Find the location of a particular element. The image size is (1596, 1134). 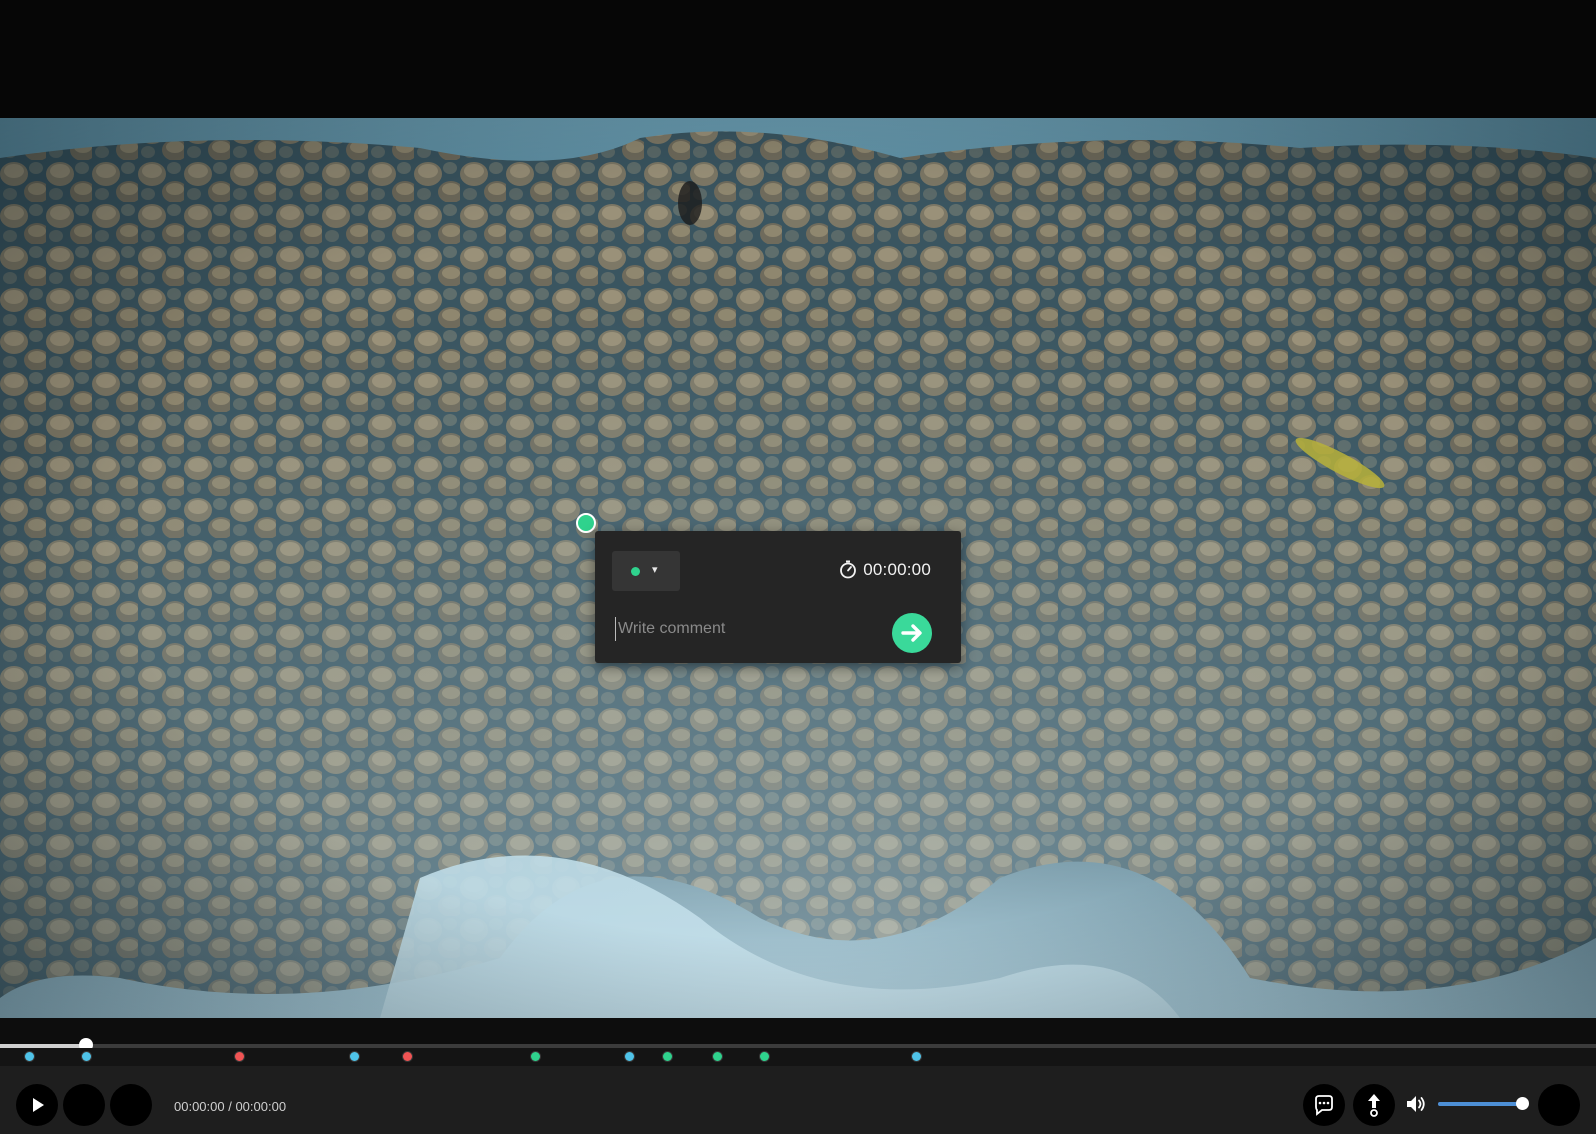

volume-fill is located at coordinates (1480, 1104).